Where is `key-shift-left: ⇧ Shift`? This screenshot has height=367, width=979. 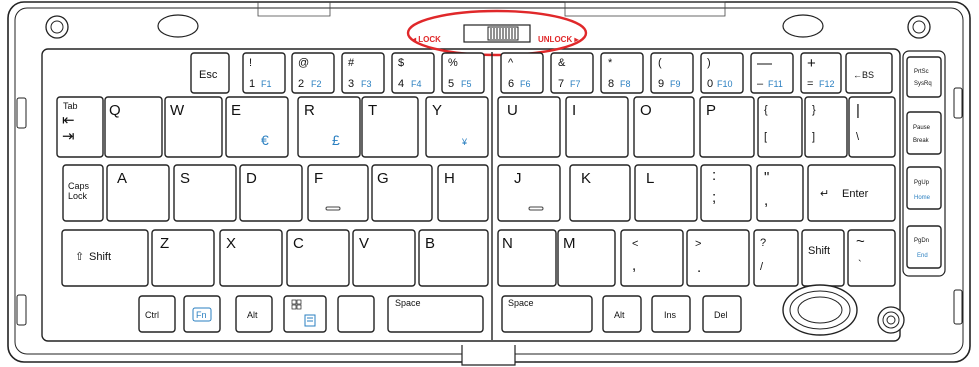
key-shift-left: ⇧ Shift is located at coordinates (105, 258).